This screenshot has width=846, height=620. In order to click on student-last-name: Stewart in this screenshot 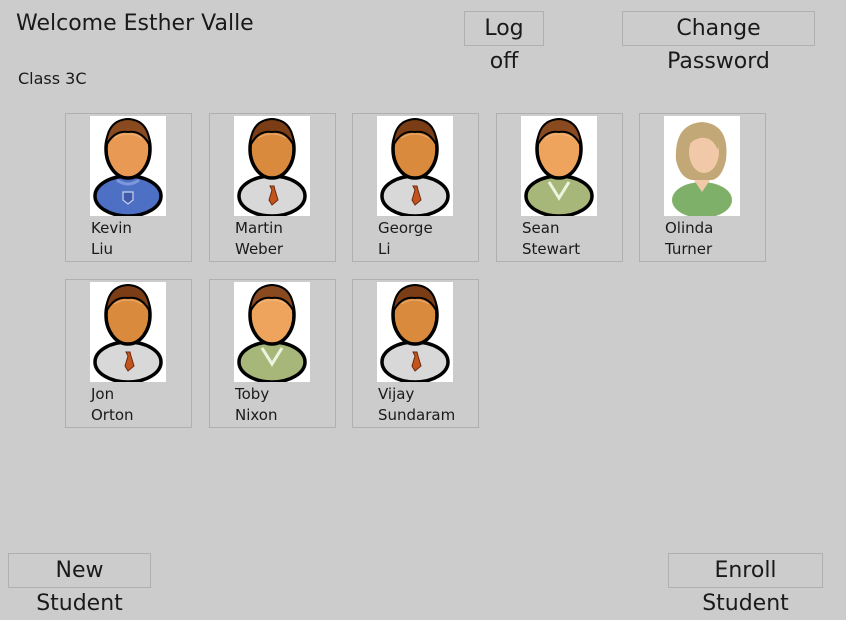, I will do `click(551, 249)`.